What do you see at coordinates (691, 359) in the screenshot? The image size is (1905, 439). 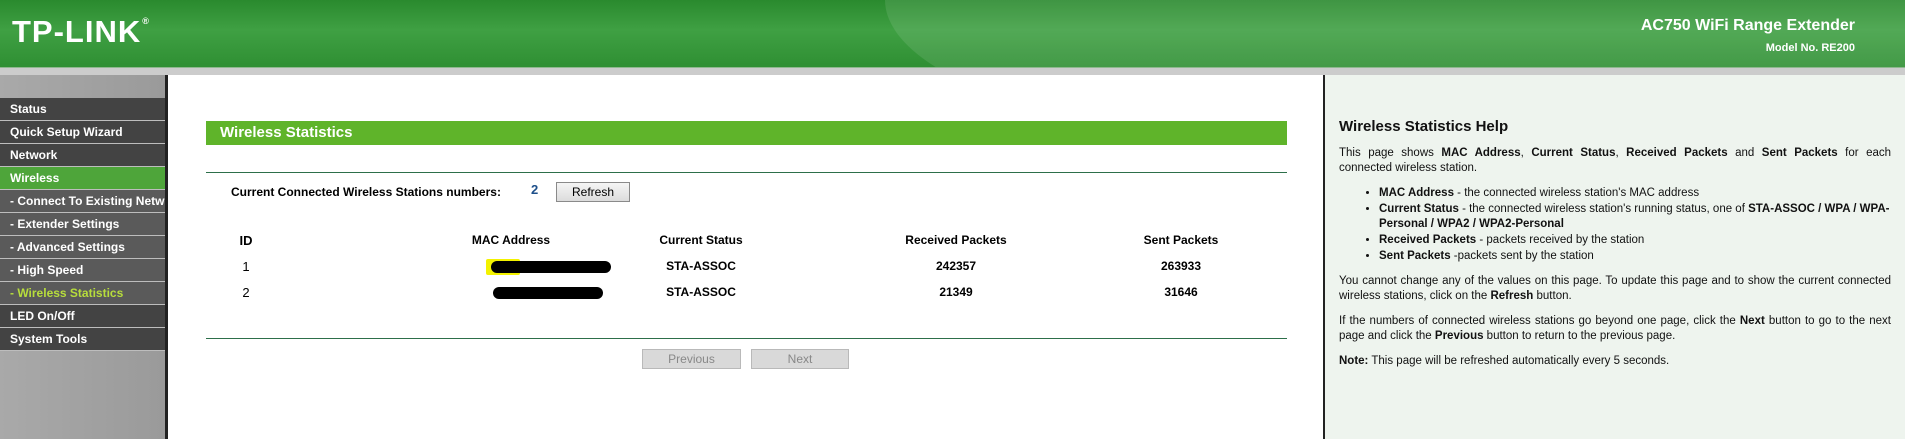 I see `previous-button: Previous` at bounding box center [691, 359].